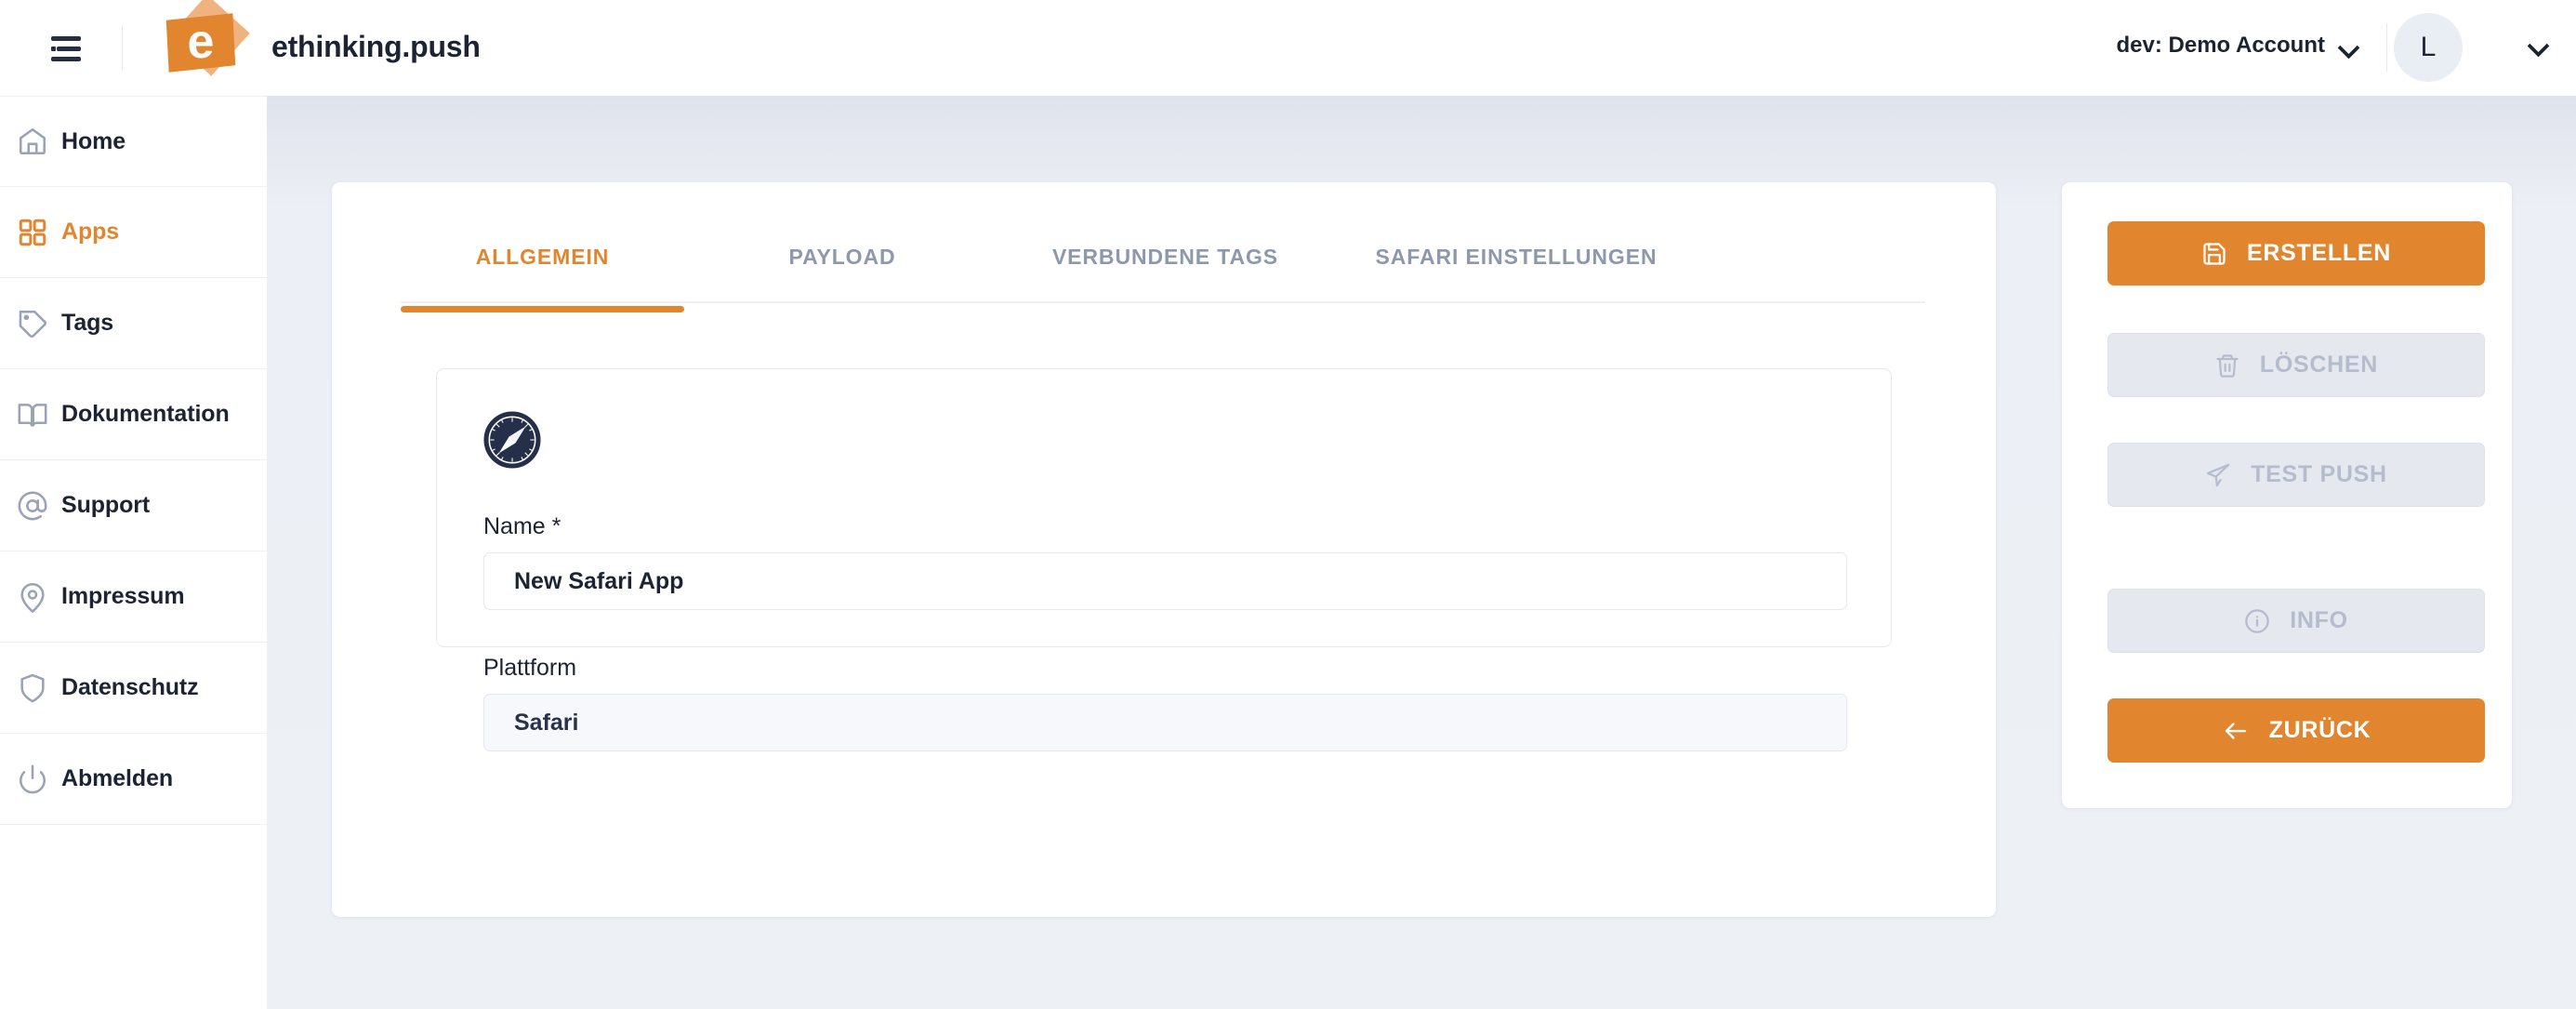  I want to click on erstellen-button: ERSTELLEN, so click(2296, 253).